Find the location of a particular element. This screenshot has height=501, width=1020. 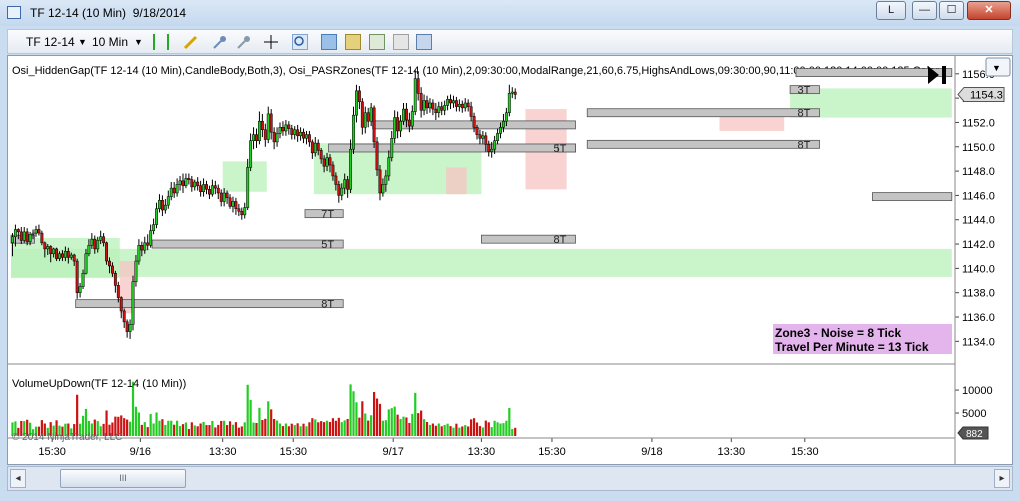

crosshair-icon is located at coordinates (271, 42).